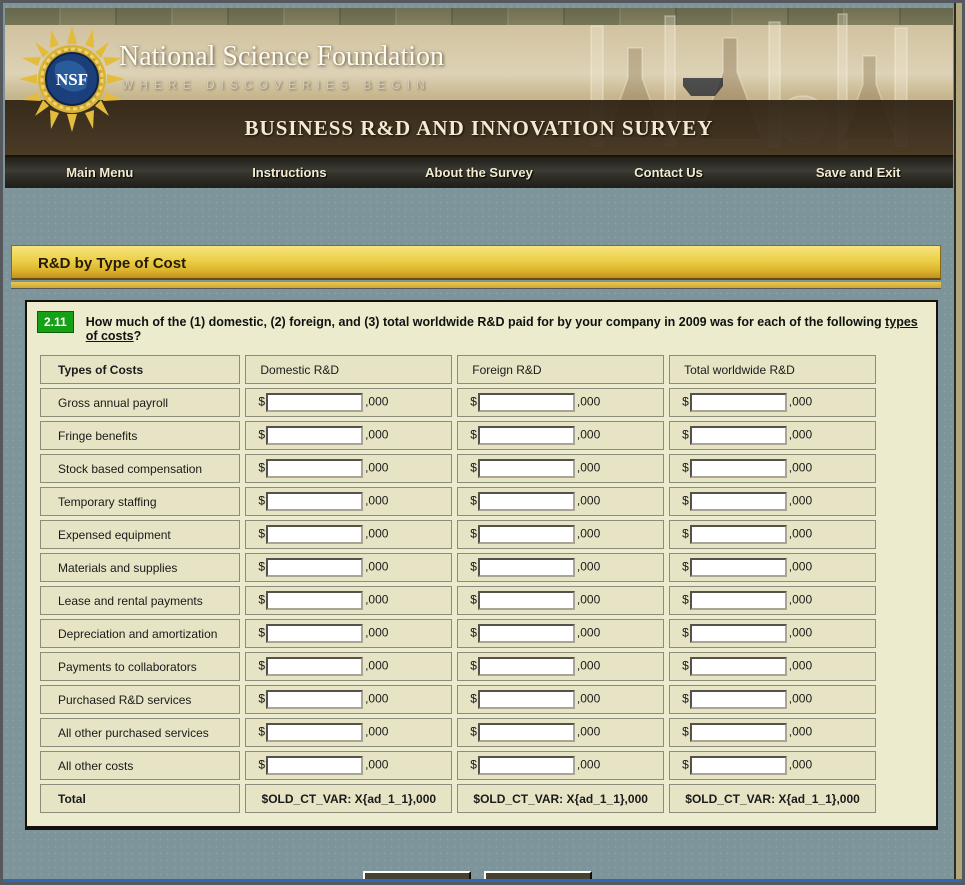 This screenshot has height=885, width=965. I want to click on foreign-amount-input-row10, so click(526, 699).